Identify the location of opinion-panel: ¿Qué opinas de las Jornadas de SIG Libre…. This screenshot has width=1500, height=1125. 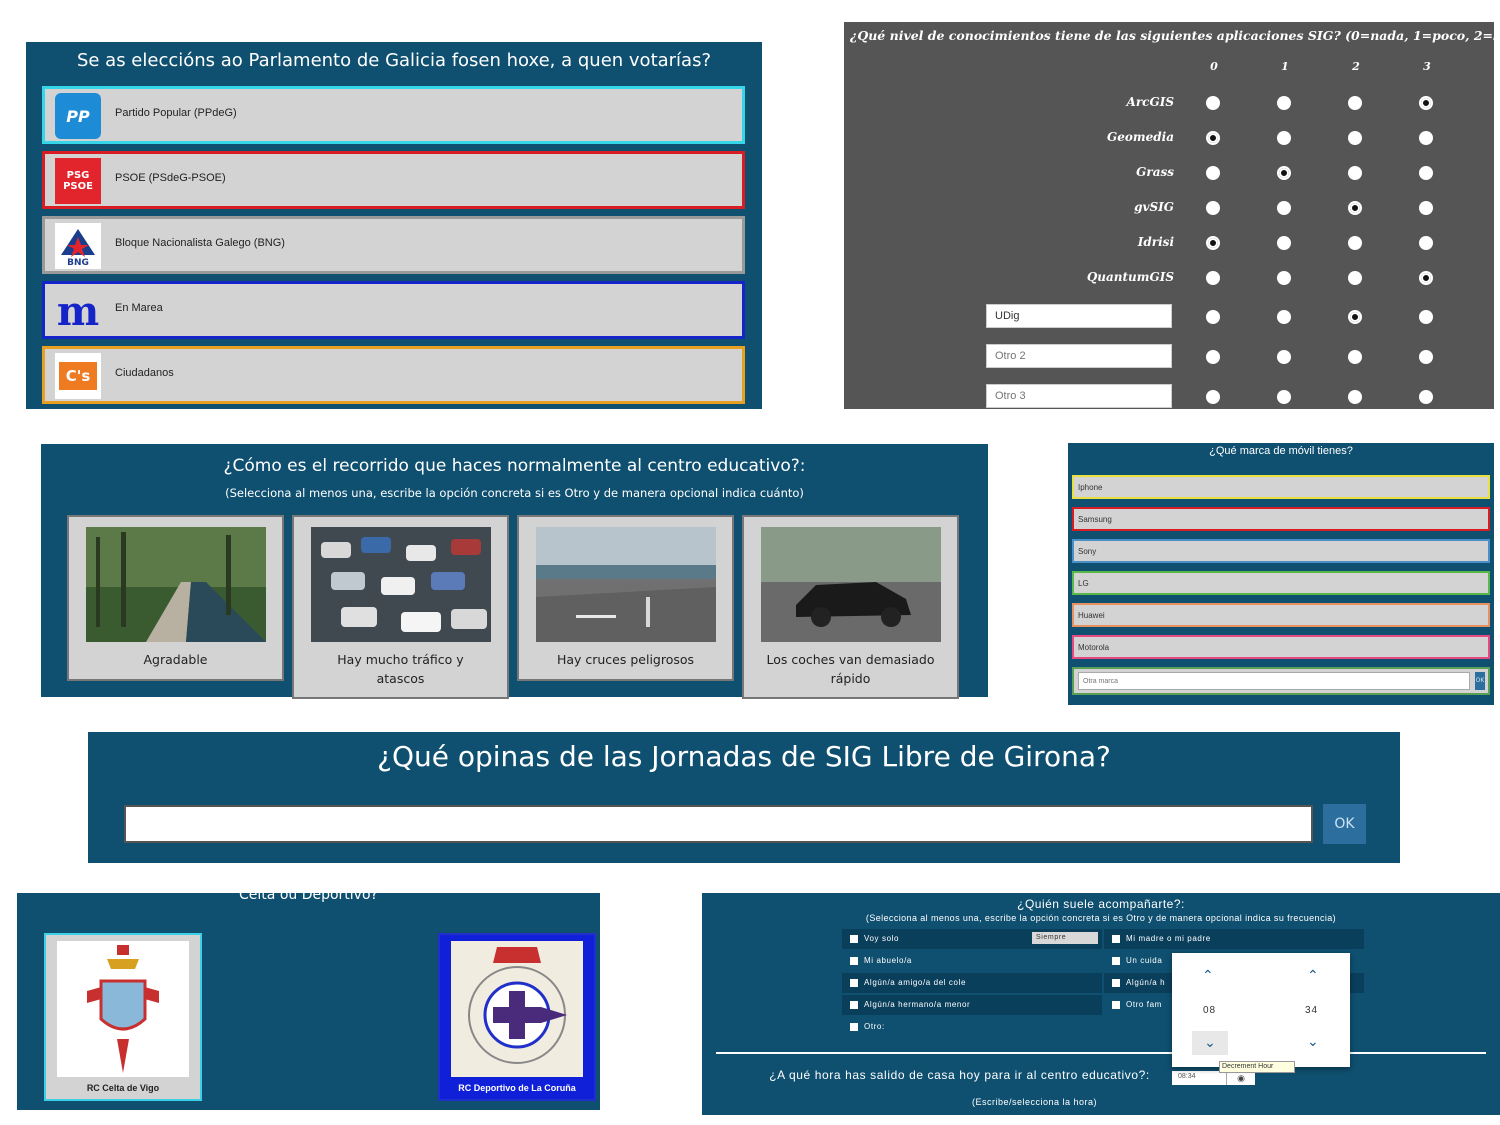
(744, 797).